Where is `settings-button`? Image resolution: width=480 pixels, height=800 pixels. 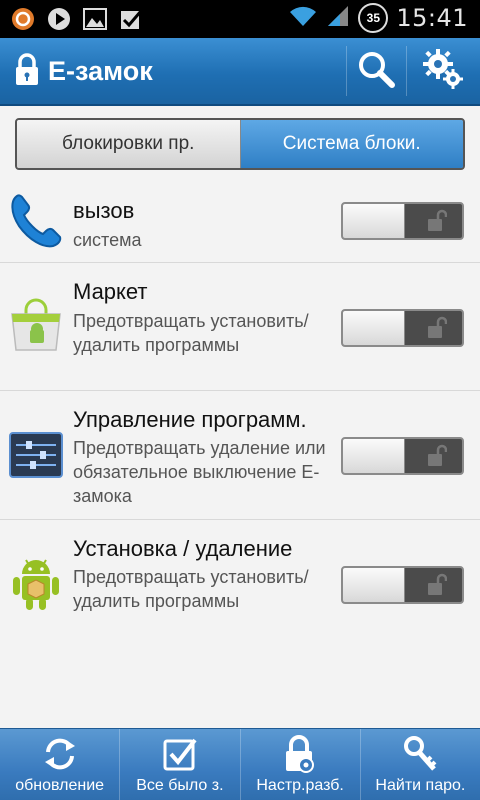
settings-button is located at coordinates (443, 71).